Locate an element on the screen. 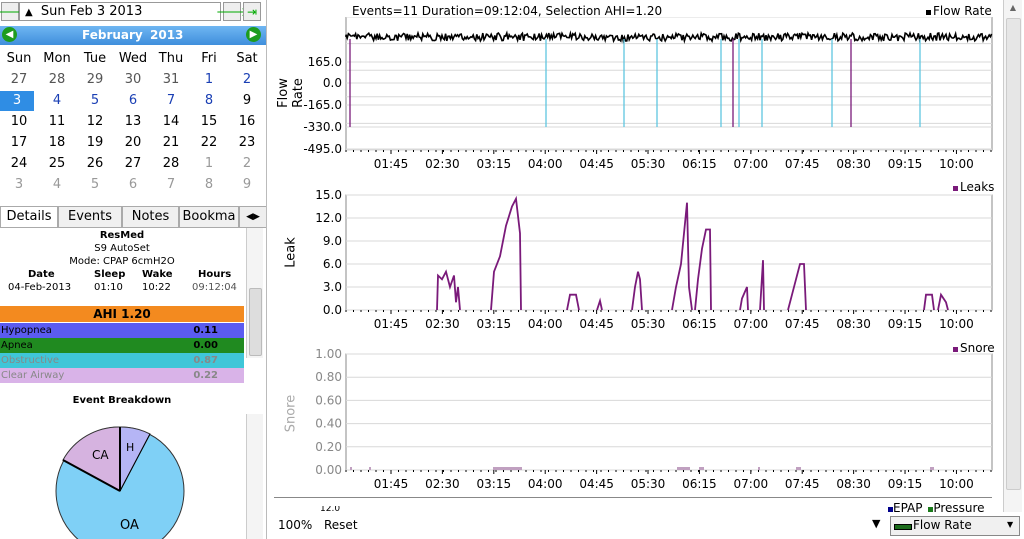  val-sleep: 01:10 is located at coordinates (108, 287).